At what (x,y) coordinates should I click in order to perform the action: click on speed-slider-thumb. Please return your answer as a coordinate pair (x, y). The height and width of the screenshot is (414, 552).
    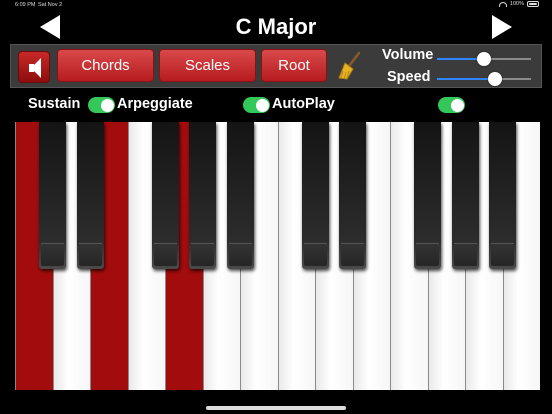
    Looking at the image, I should click on (495, 79).